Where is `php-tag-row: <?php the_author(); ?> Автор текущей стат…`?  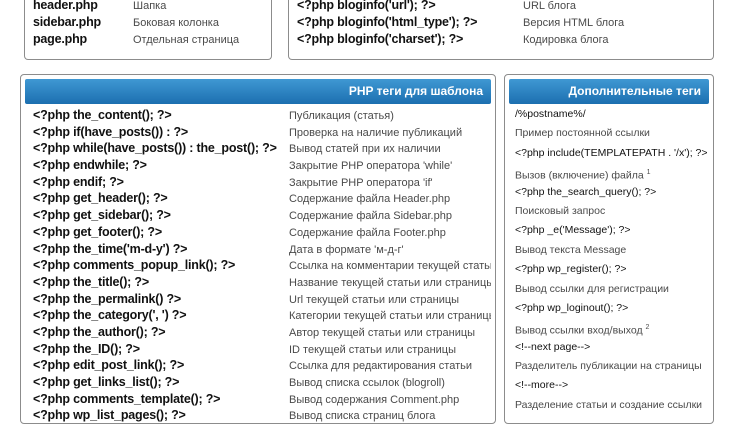
php-tag-row: <?php the_author(); ?> Автор текущей стат… is located at coordinates (262, 333).